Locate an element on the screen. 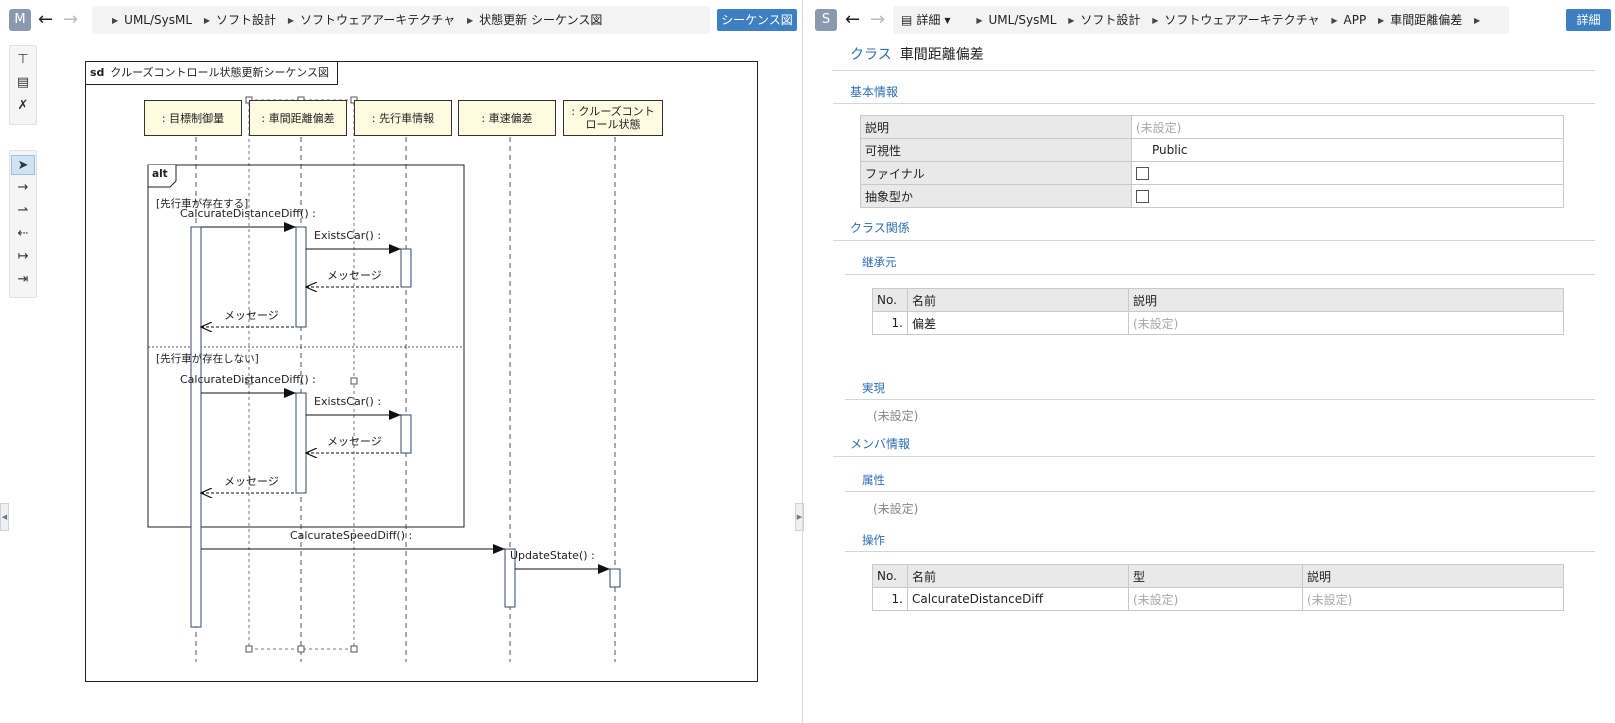 The height and width of the screenshot is (723, 1615). table-row: 1. 偏差 (未設定) is located at coordinates (1218, 323).